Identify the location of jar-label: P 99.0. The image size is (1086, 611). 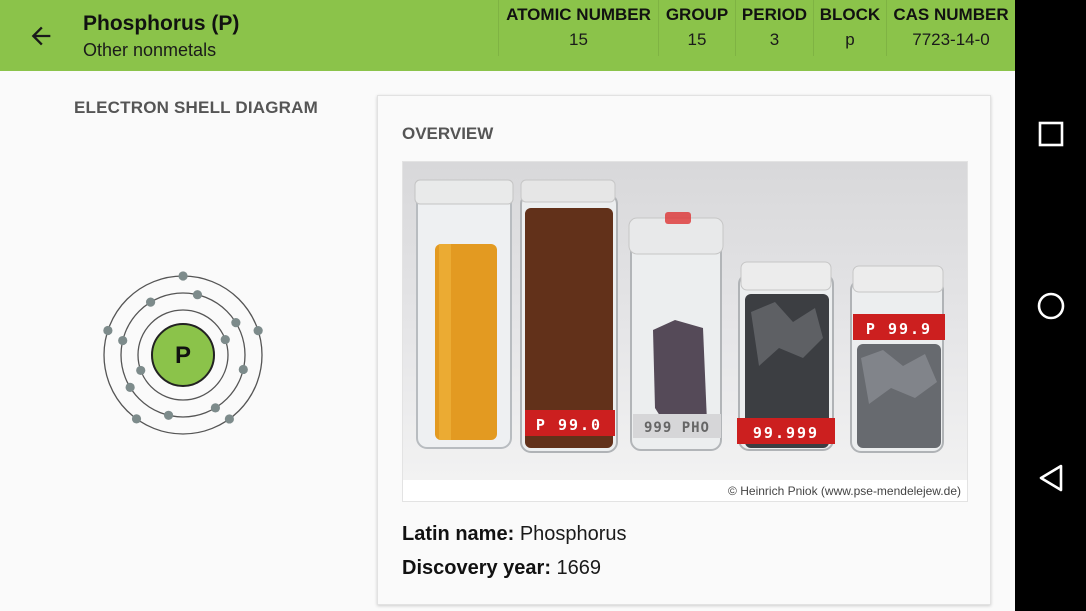
(569, 425).